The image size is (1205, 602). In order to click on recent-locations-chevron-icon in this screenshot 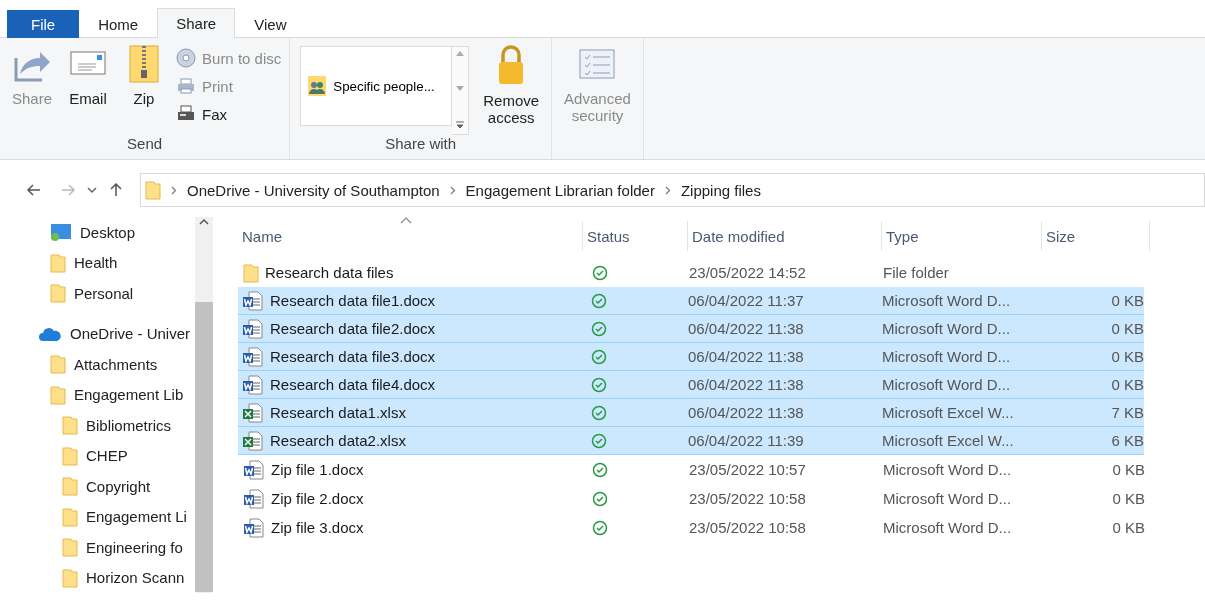, I will do `click(92, 190)`.